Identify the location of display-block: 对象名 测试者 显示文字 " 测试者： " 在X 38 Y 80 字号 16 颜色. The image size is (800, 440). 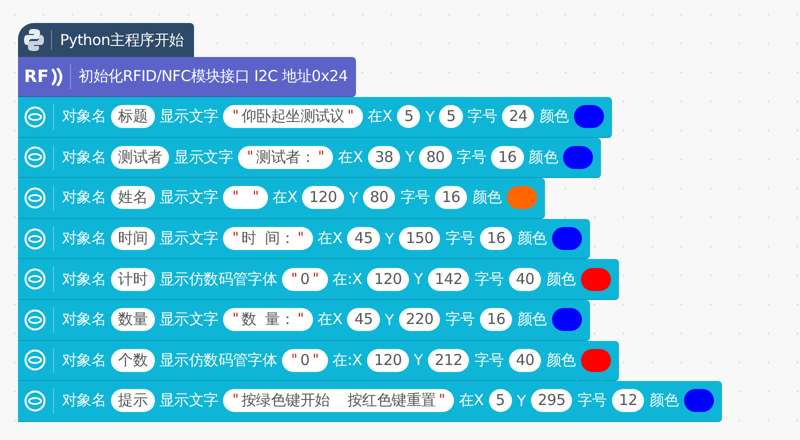
(309, 158).